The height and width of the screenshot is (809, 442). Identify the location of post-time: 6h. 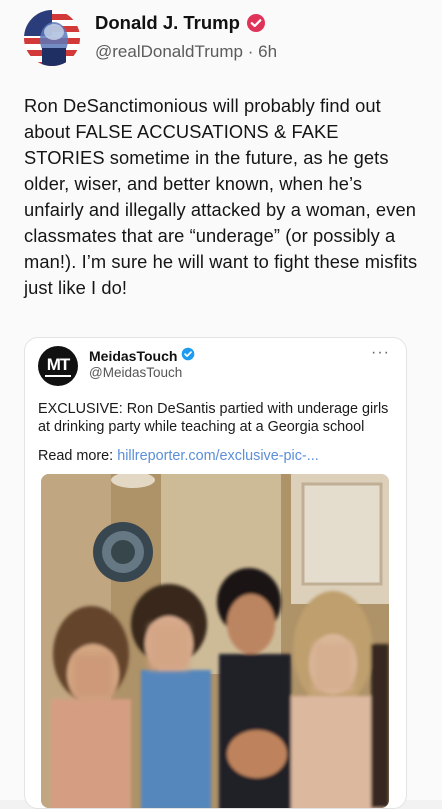
(267, 51).